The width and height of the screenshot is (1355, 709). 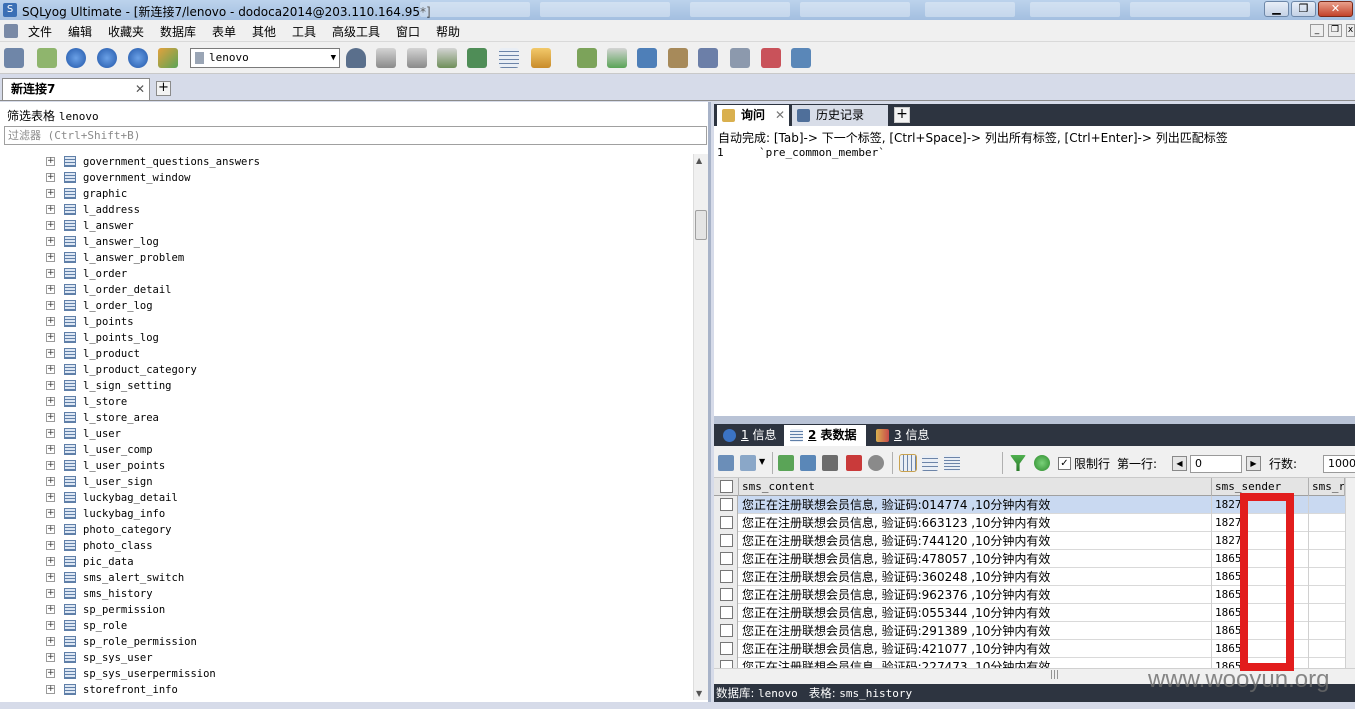 I want to click on filter-icon, so click(x=1018, y=463).